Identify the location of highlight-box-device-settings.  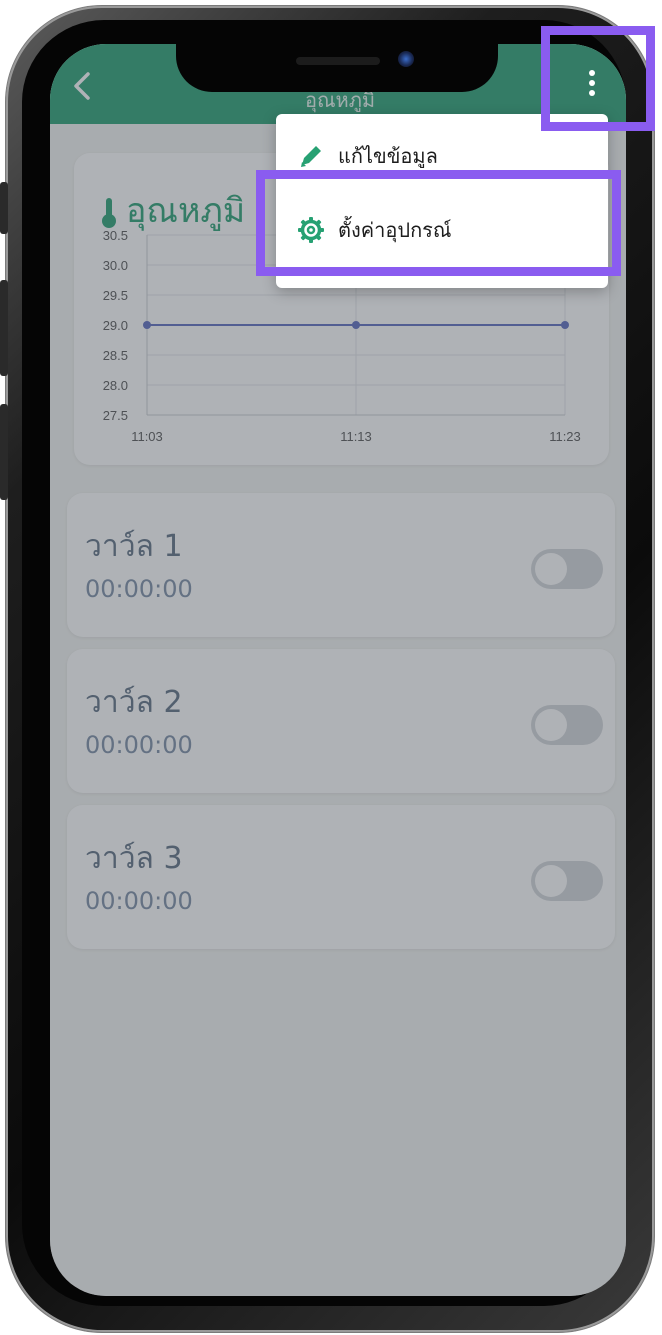
(438, 223).